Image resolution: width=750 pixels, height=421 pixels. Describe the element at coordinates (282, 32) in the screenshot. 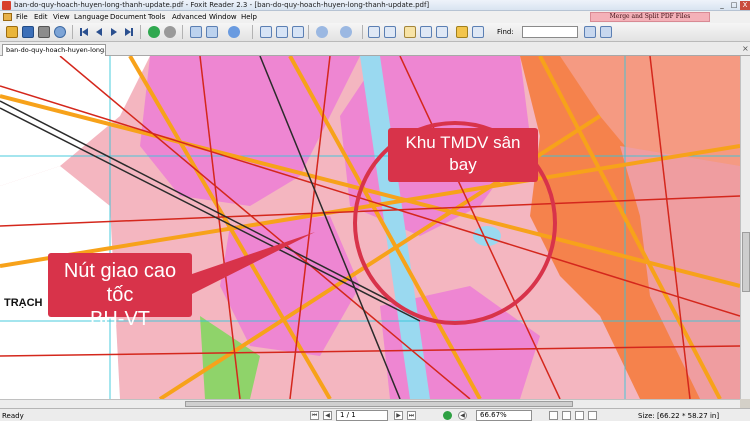

I see `fit-width-icon` at that location.